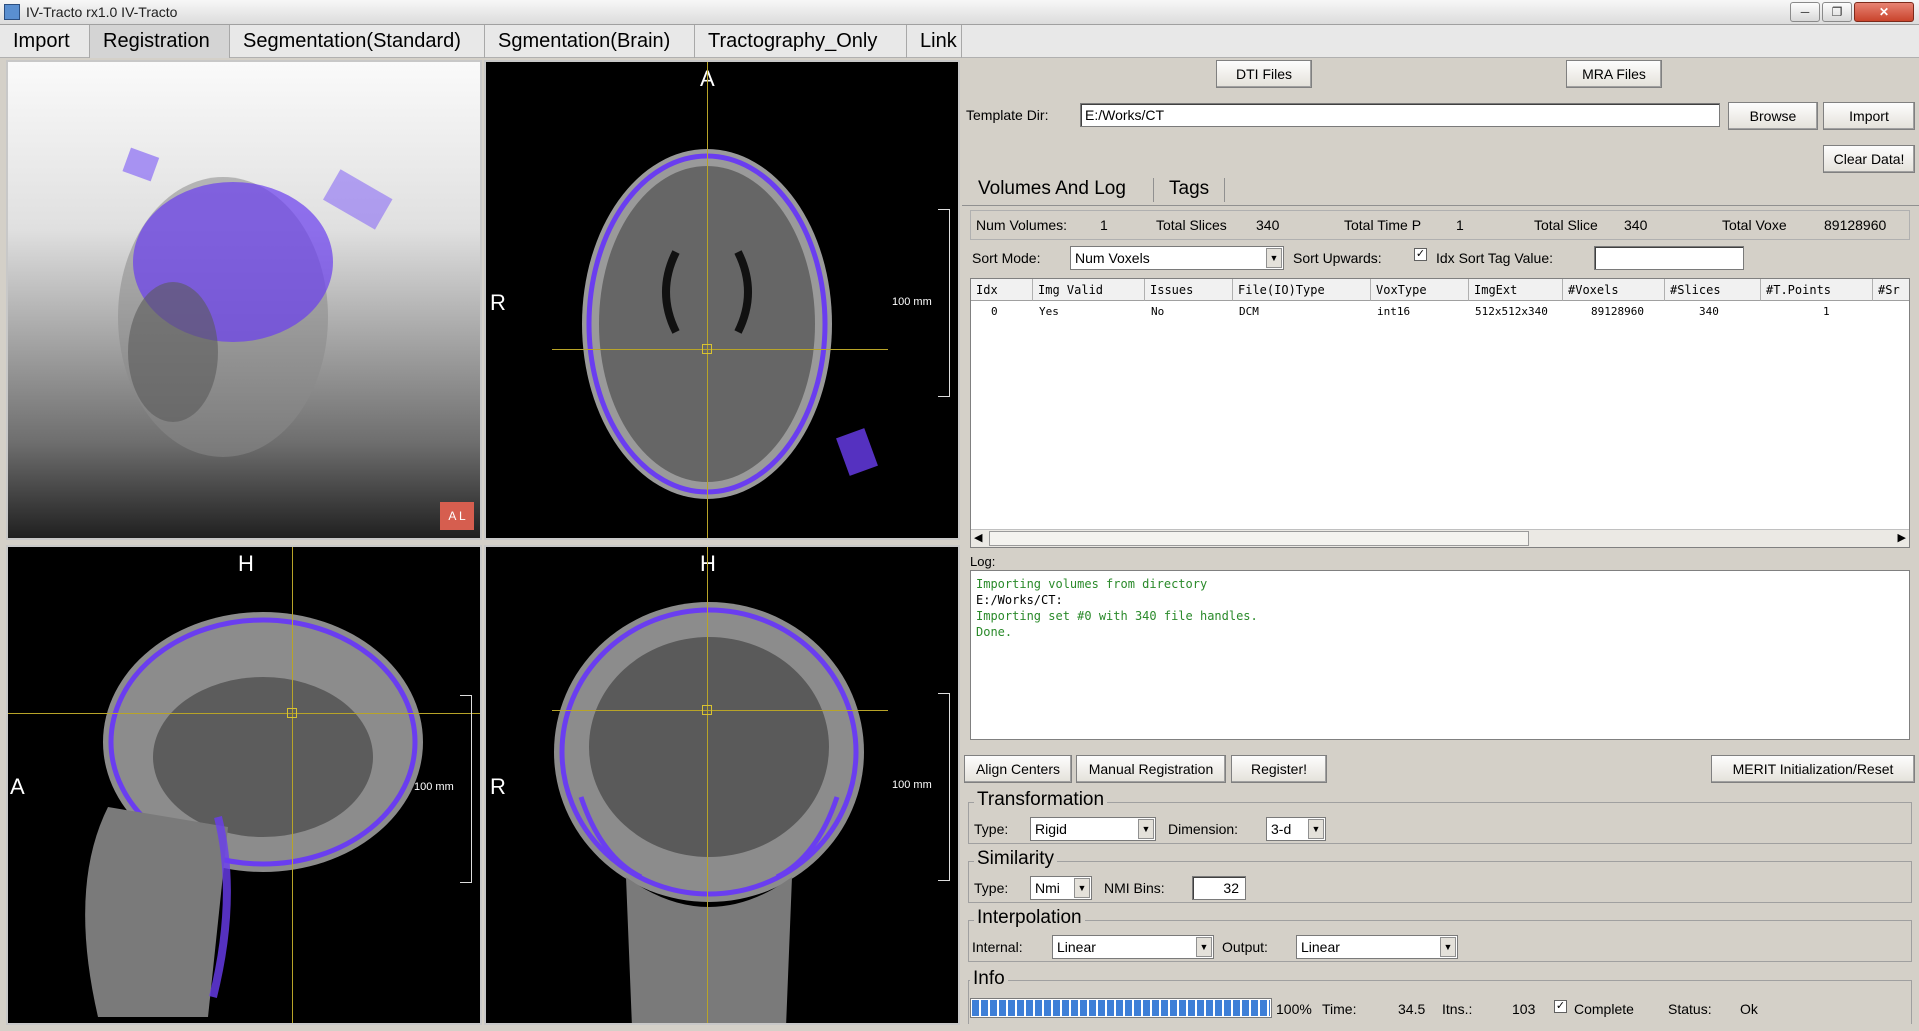 This screenshot has width=1919, height=1031. I want to click on maximize-button: ❐, so click(1837, 12).